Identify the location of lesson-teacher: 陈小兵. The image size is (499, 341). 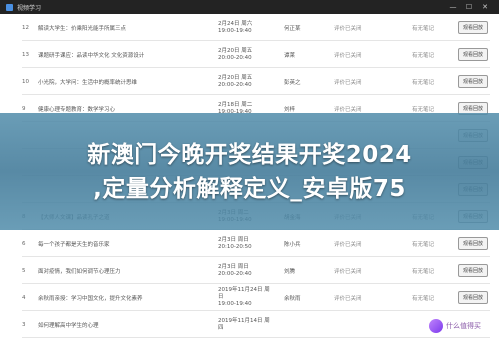
(292, 244).